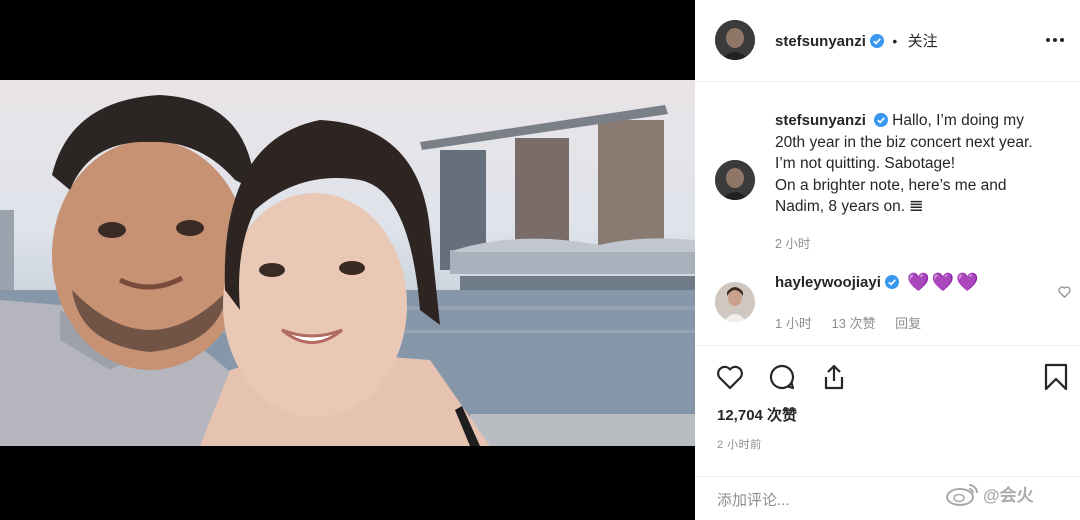 The image size is (1080, 520). I want to click on caption-line-2: 20th year in the biz concert next year., so click(904, 142).